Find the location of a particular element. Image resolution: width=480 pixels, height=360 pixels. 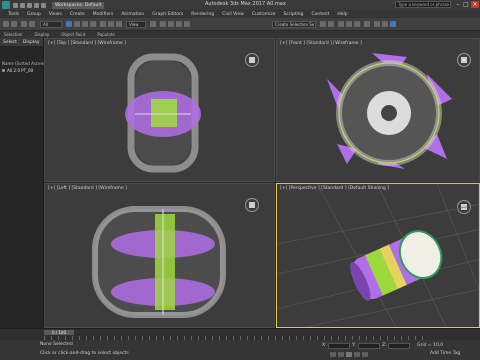

menu-item-create: Create is located at coordinates (77, 14).